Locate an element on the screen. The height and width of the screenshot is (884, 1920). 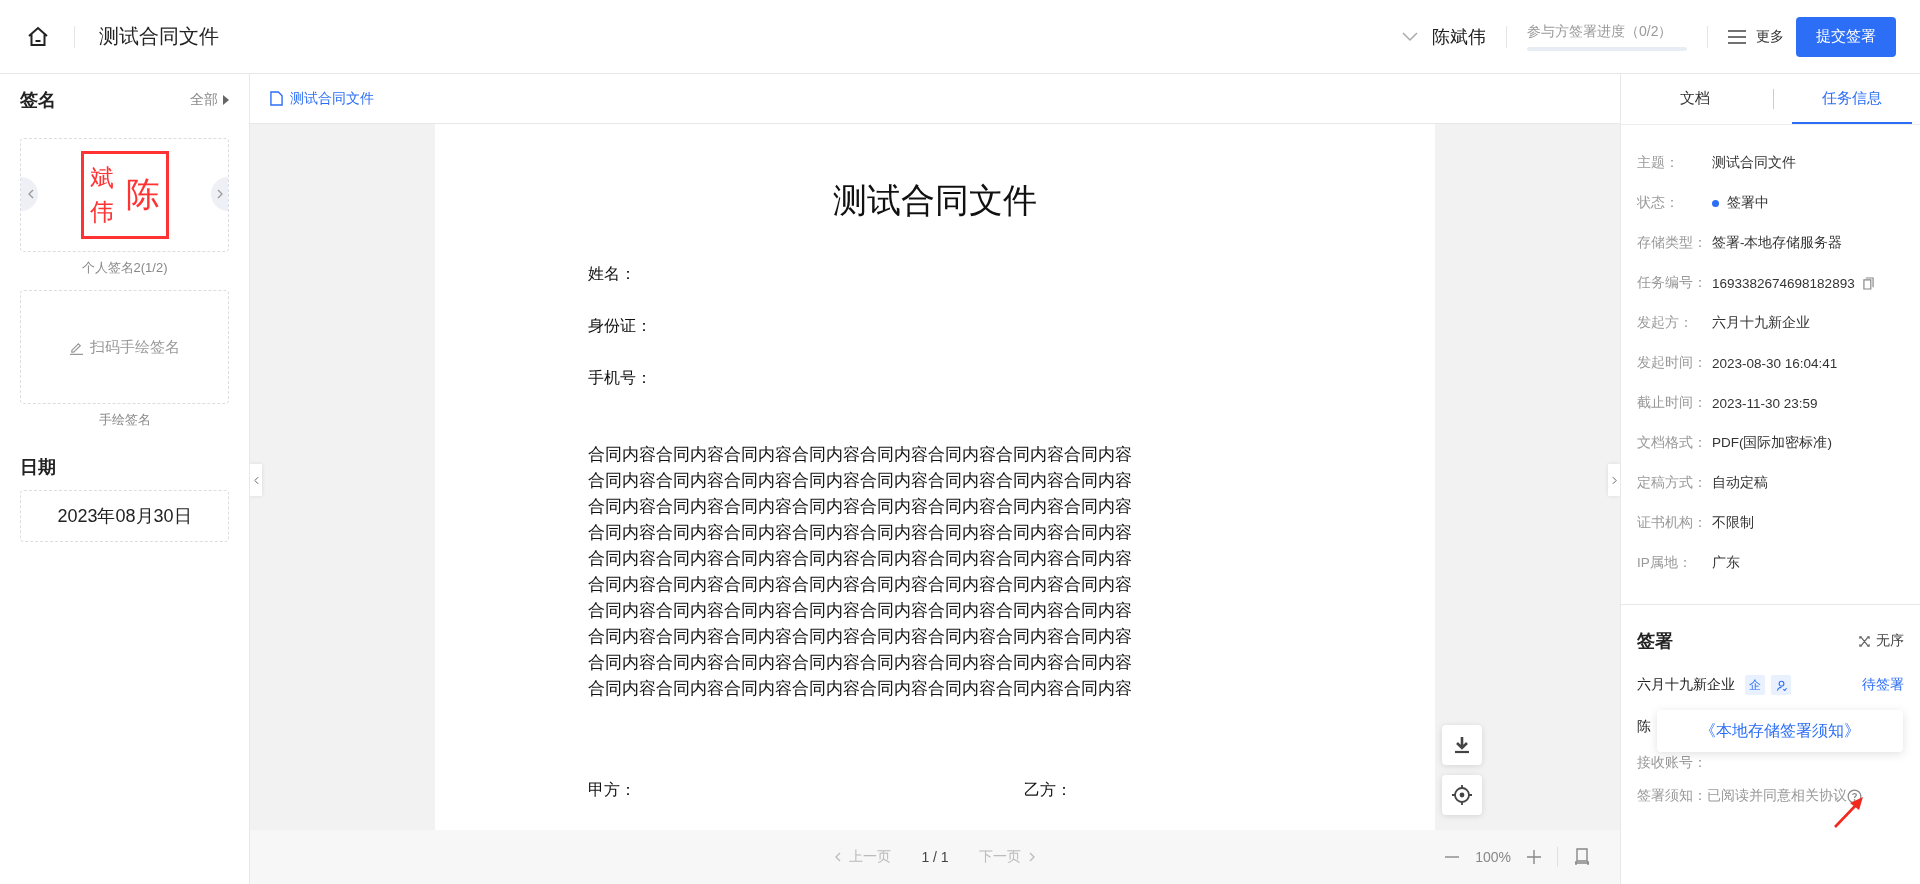
info-label: 定稿方式： is located at coordinates (1672, 483).